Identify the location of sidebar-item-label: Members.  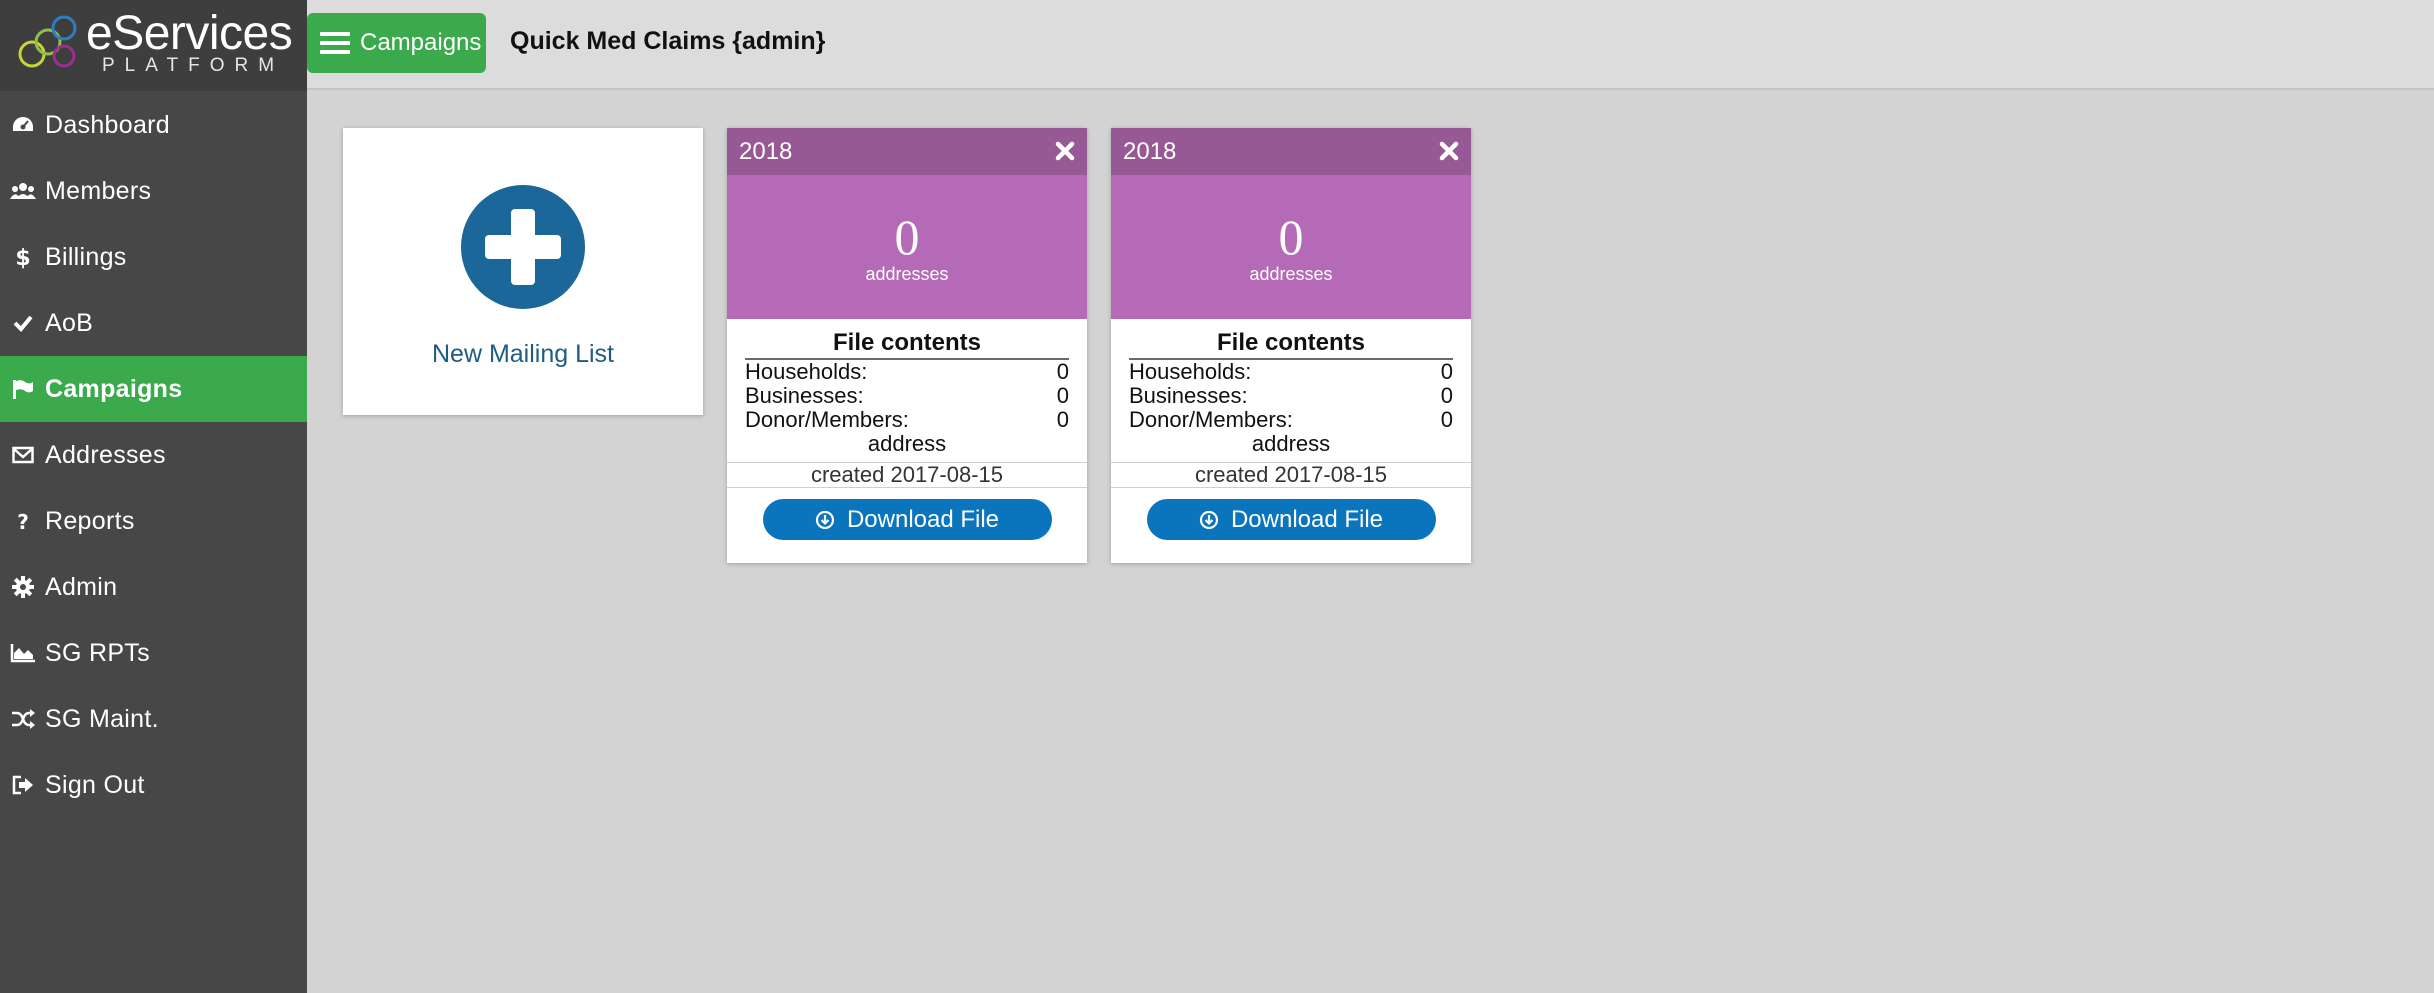
(98, 190).